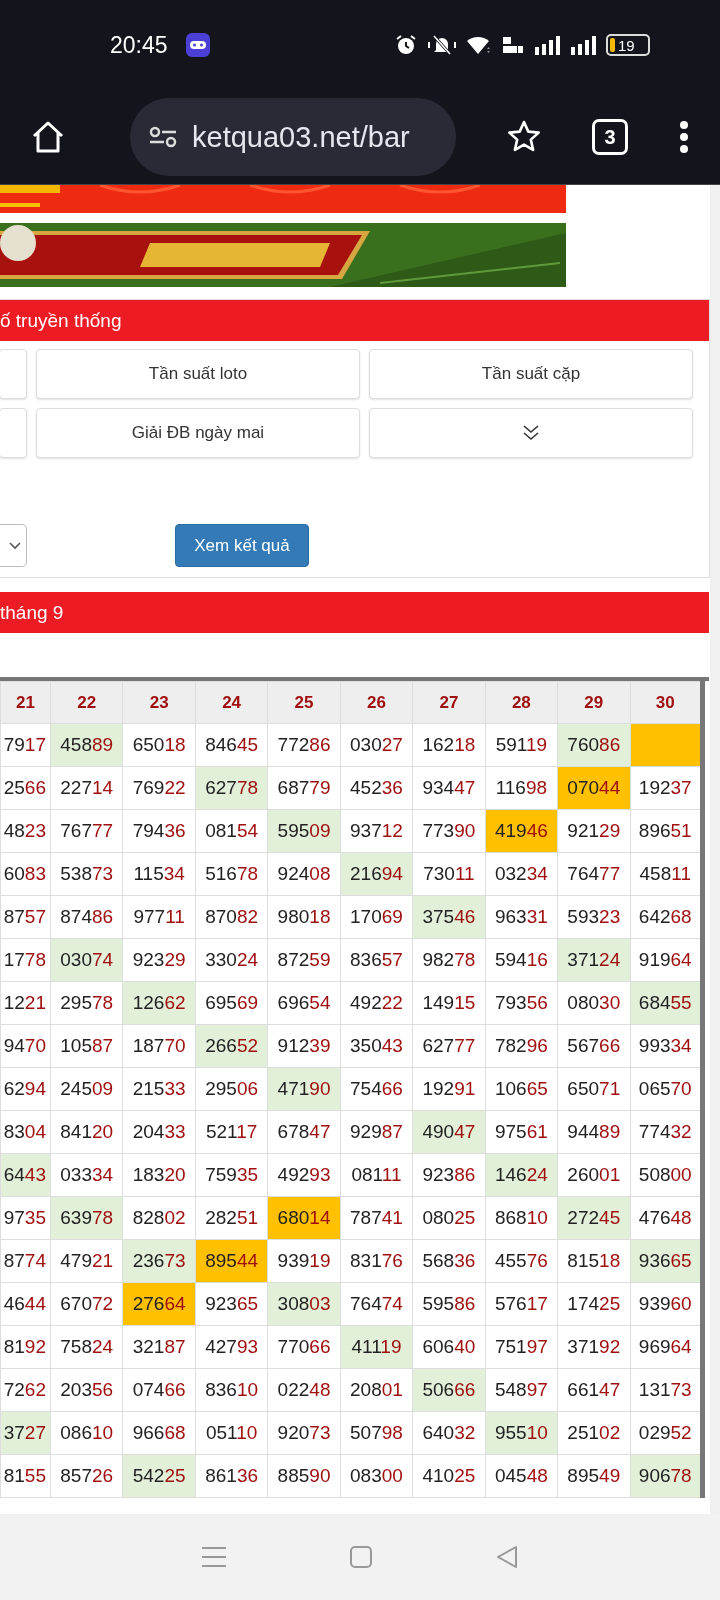  What do you see at coordinates (376, 1347) in the screenshot?
I see `table-cell: 41119` at bounding box center [376, 1347].